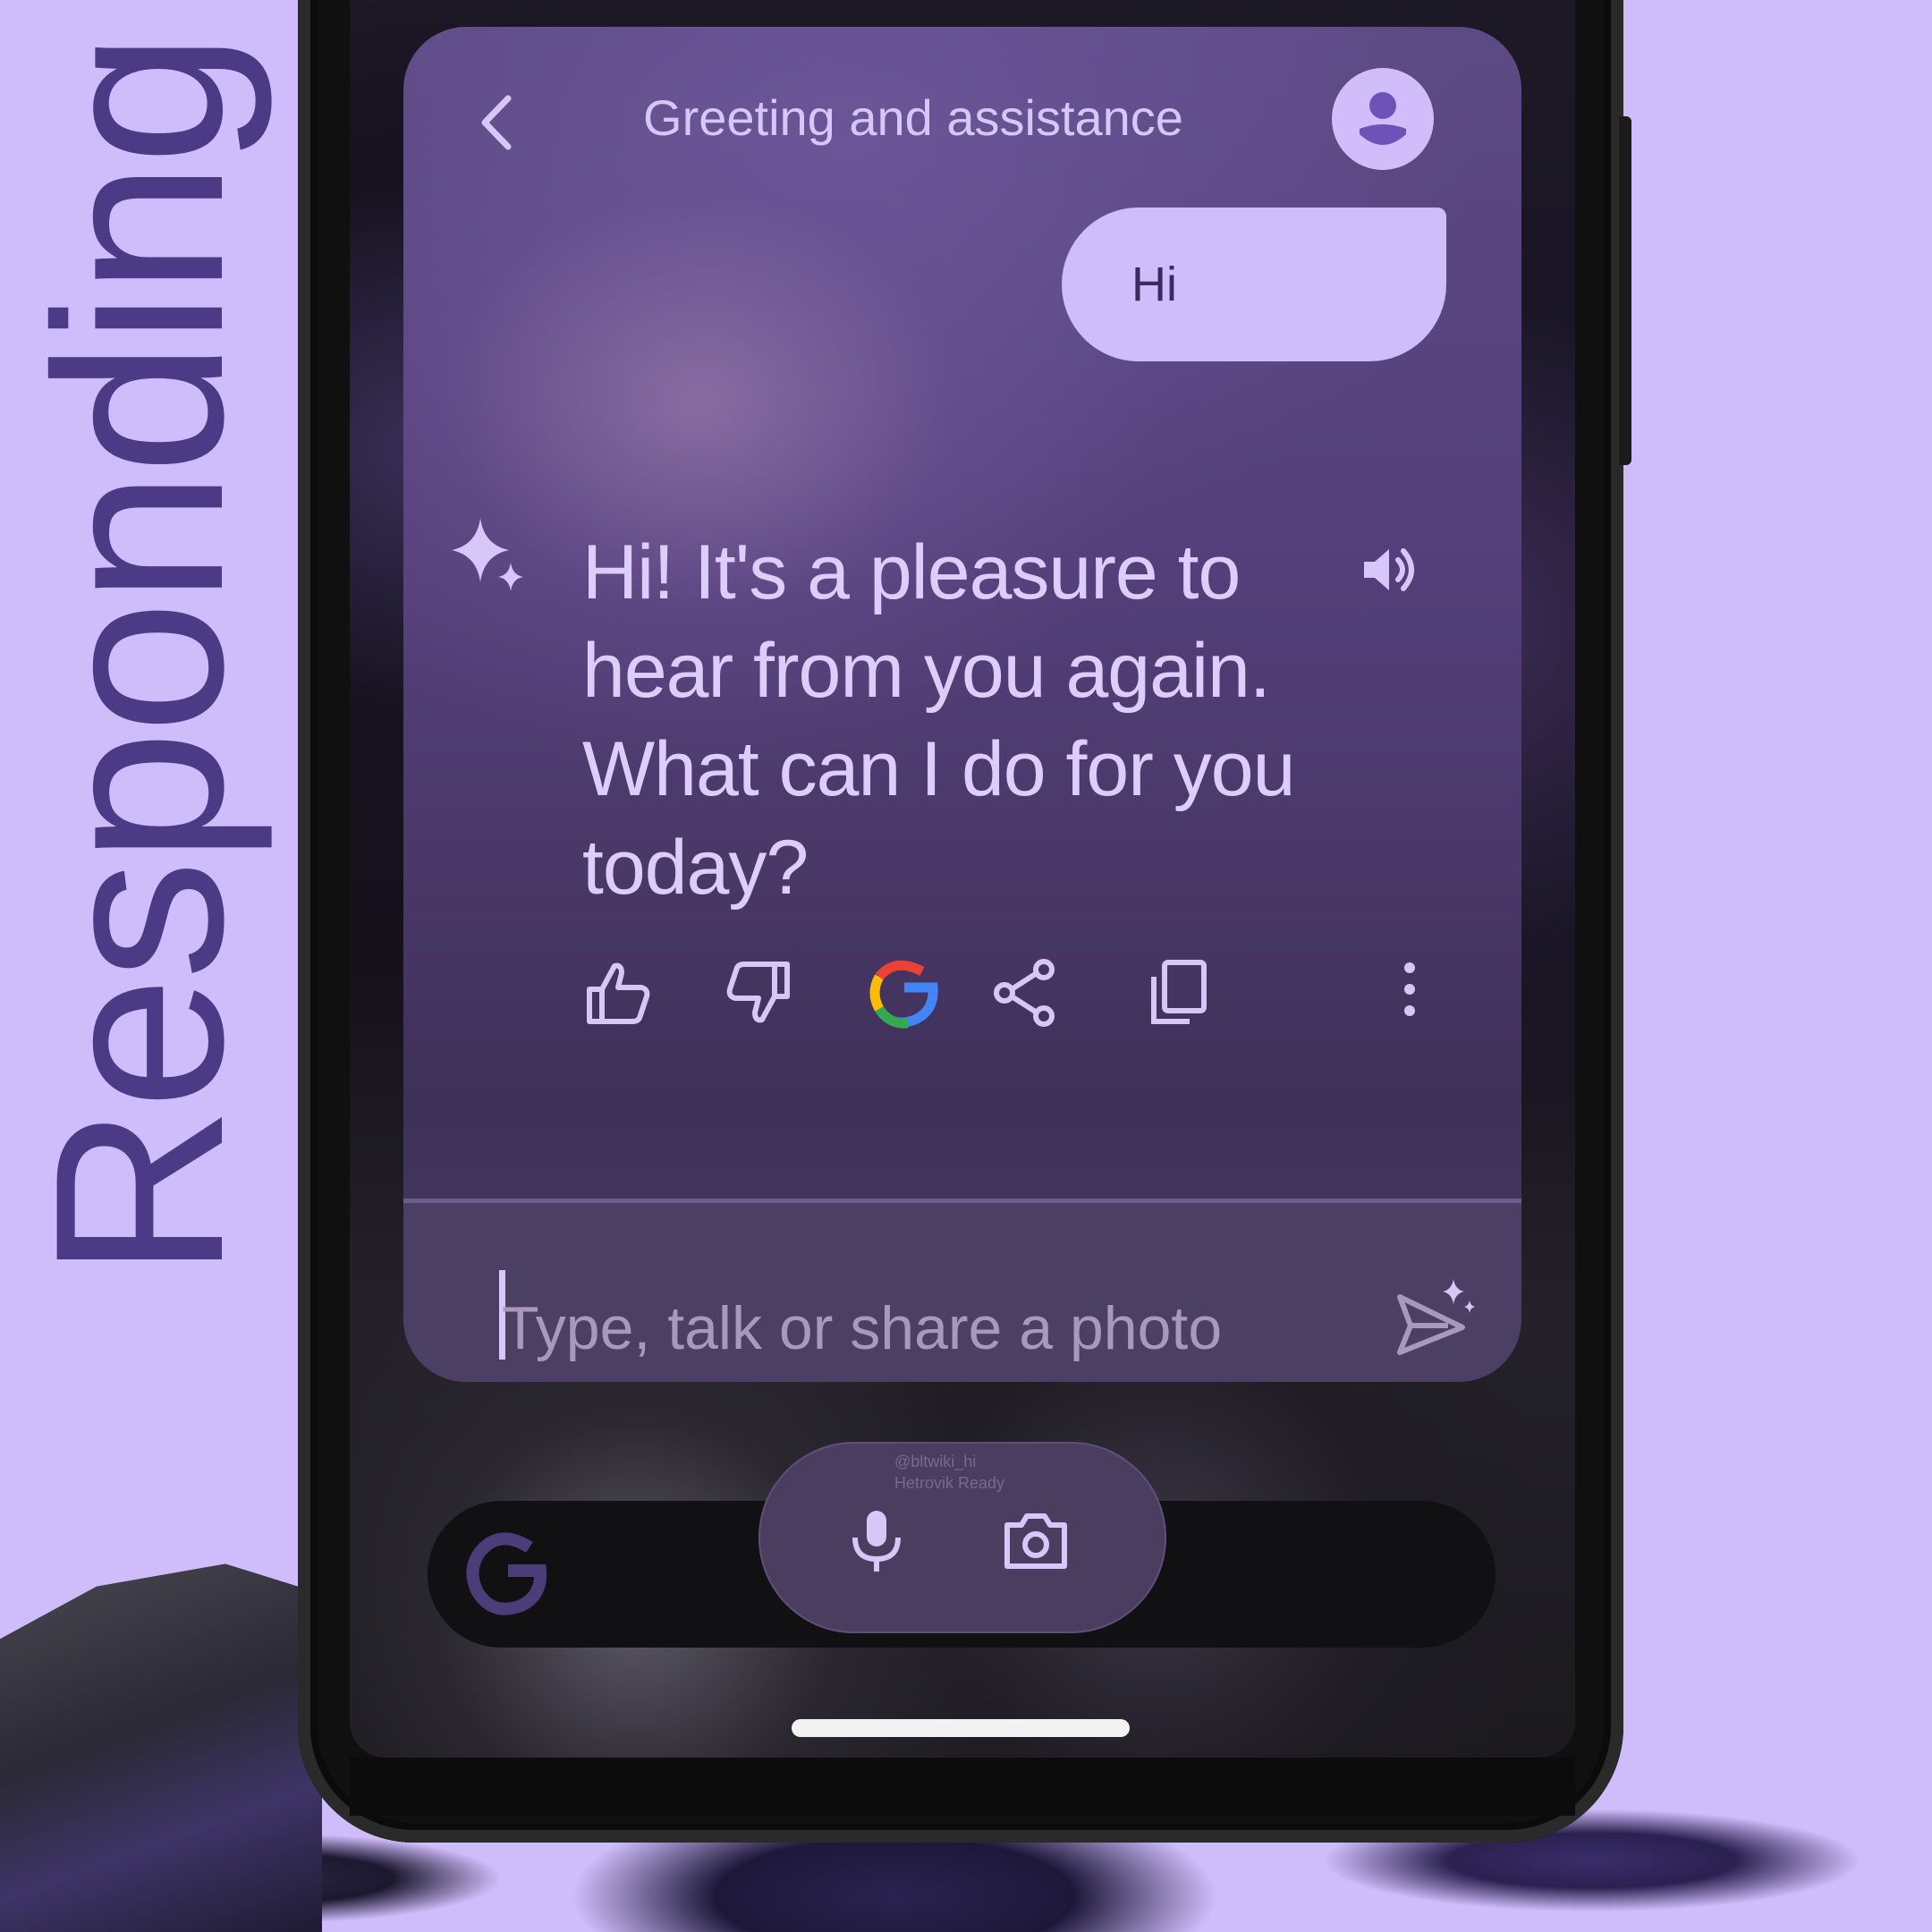  What do you see at coordinates (758, 993) in the screenshot?
I see `thumbs-down-icon` at bounding box center [758, 993].